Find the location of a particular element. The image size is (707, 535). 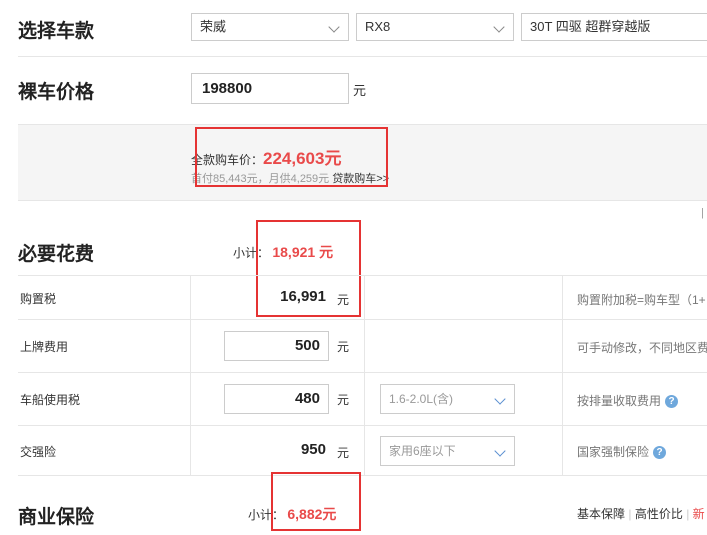

tab-value: 高性价比 is located at coordinates (659, 514).